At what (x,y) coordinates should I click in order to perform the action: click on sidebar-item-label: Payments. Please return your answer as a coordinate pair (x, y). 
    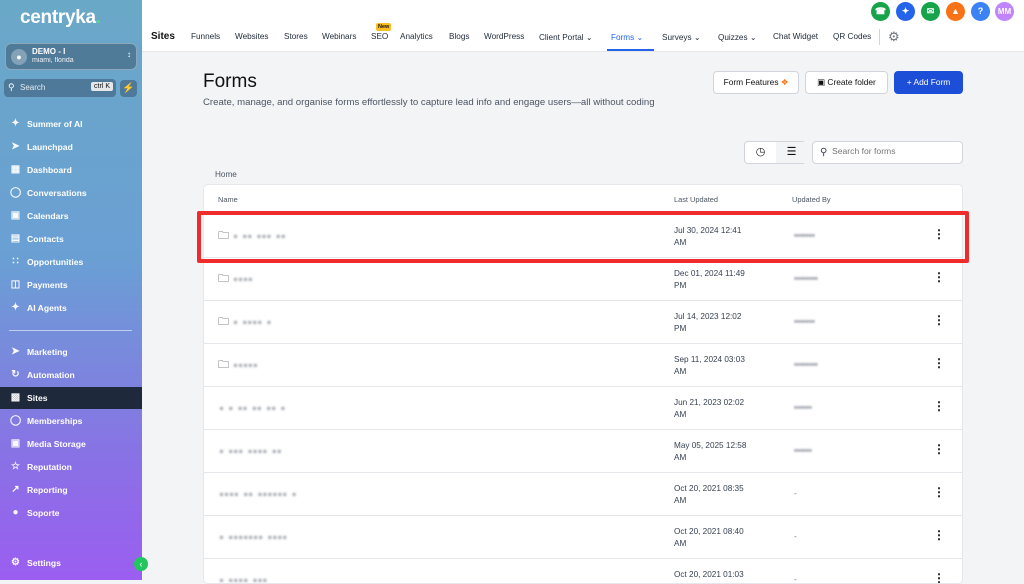
    Looking at the image, I should click on (47, 285).